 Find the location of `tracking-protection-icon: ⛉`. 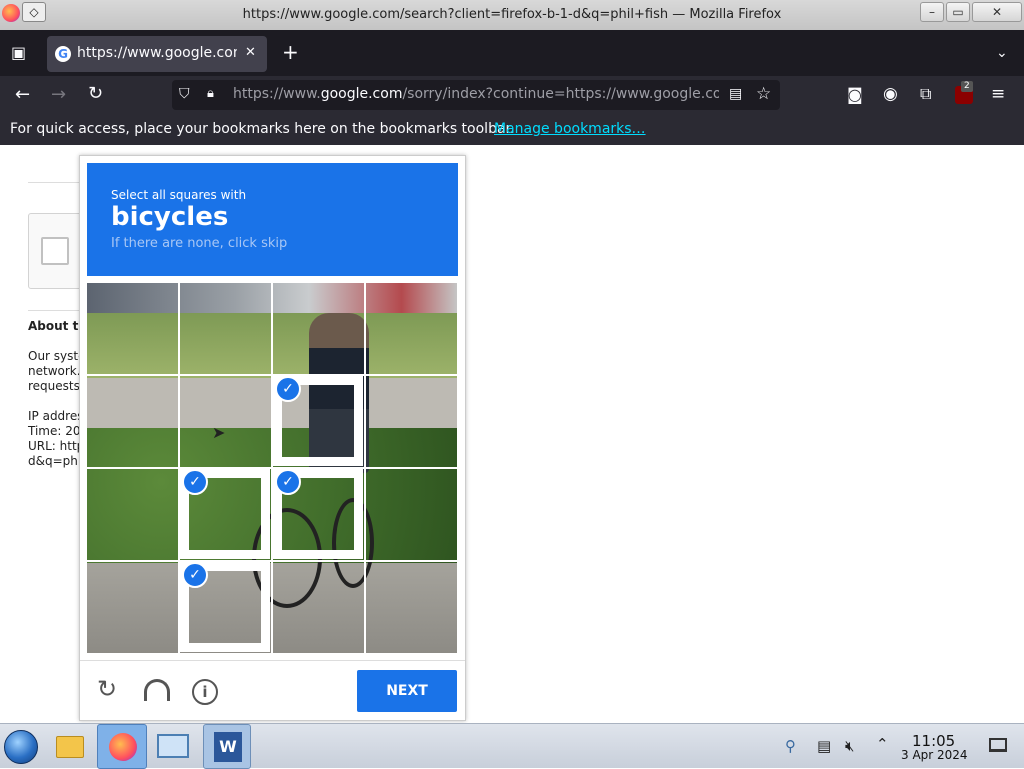

tracking-protection-icon: ⛉ is located at coordinates (184, 94).